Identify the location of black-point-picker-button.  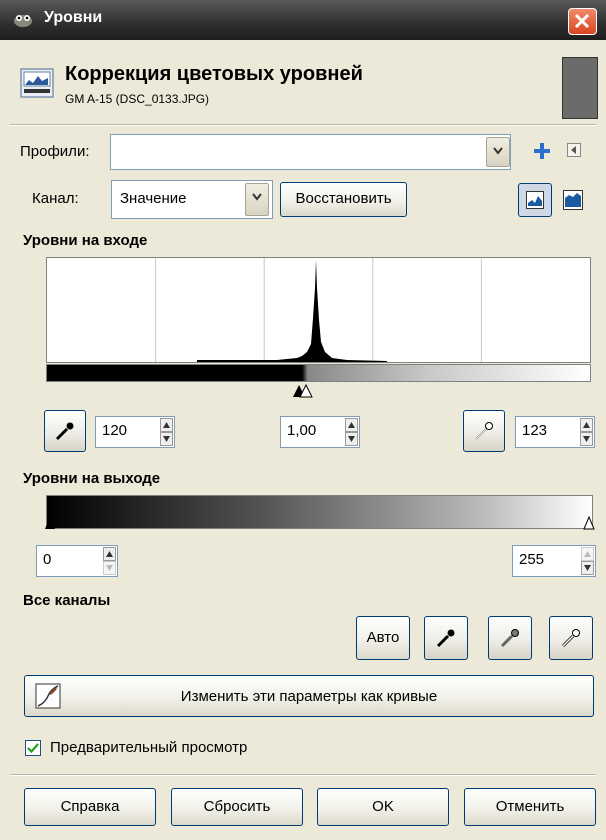
(65, 431).